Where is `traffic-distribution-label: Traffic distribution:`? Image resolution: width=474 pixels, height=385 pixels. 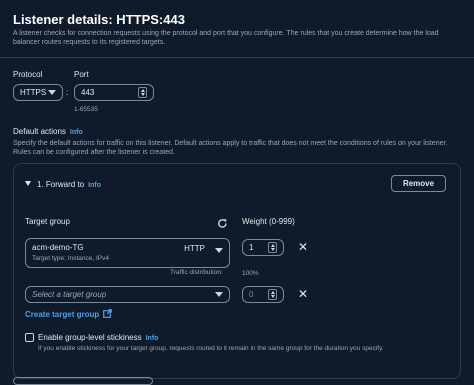
traffic-distribution-label: Traffic distribution: is located at coordinates (196, 272).